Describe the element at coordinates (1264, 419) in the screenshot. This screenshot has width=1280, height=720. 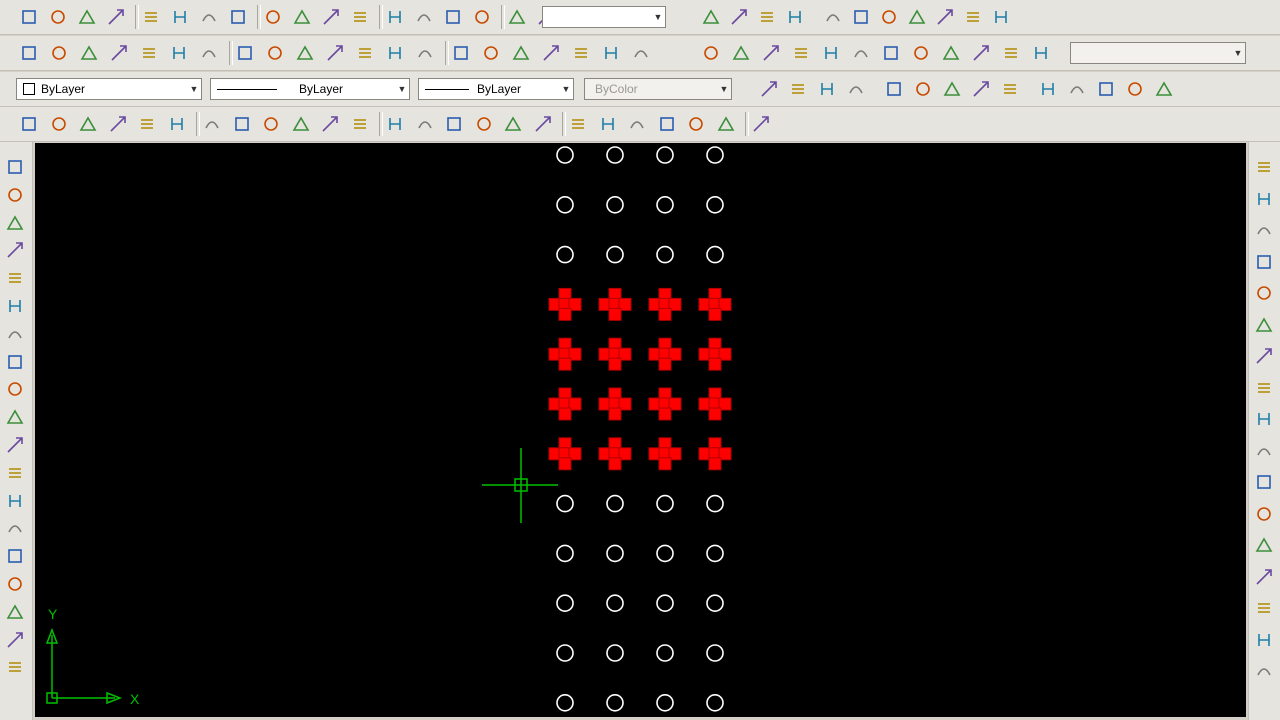
I see `stretch-icon` at that location.